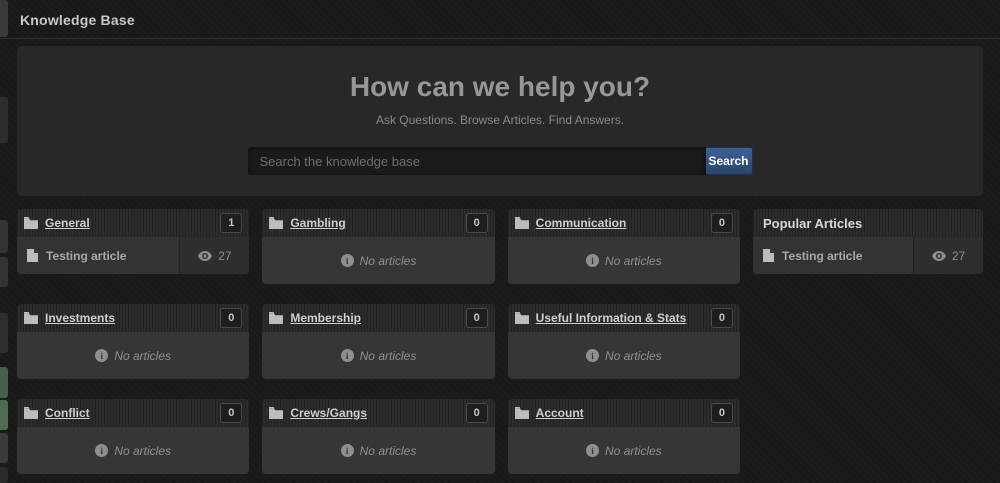 The width and height of the screenshot is (1000, 483). I want to click on category-header: Crews/Gangs 0, so click(378, 413).